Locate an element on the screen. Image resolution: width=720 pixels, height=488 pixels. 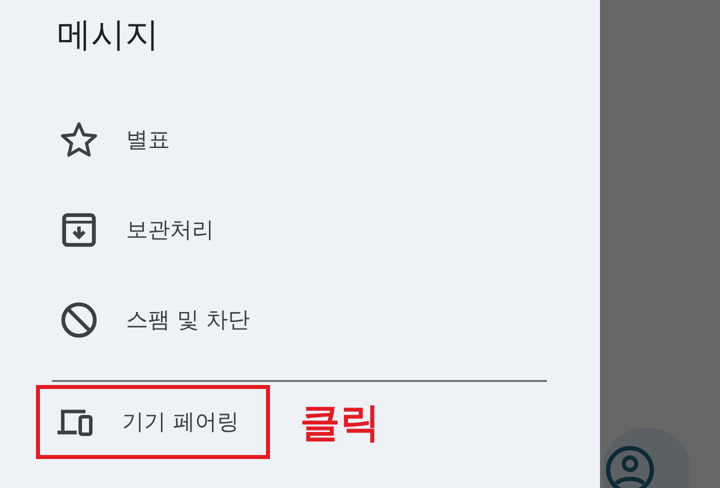
drawer-item: 보관처리 is located at coordinates (109, 230).